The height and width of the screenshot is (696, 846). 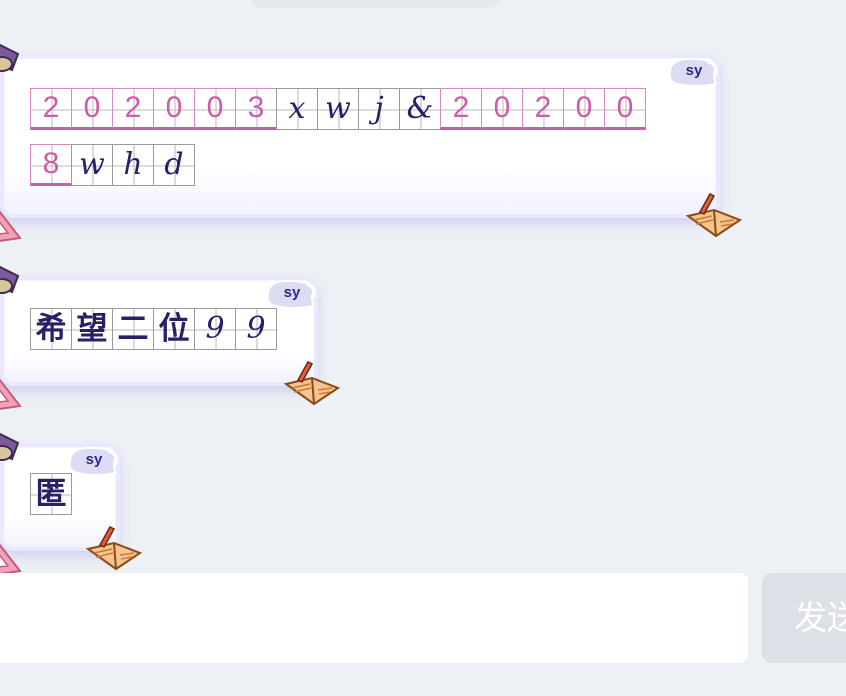 I want to click on glyph-cell: h, so click(x=133, y=165).